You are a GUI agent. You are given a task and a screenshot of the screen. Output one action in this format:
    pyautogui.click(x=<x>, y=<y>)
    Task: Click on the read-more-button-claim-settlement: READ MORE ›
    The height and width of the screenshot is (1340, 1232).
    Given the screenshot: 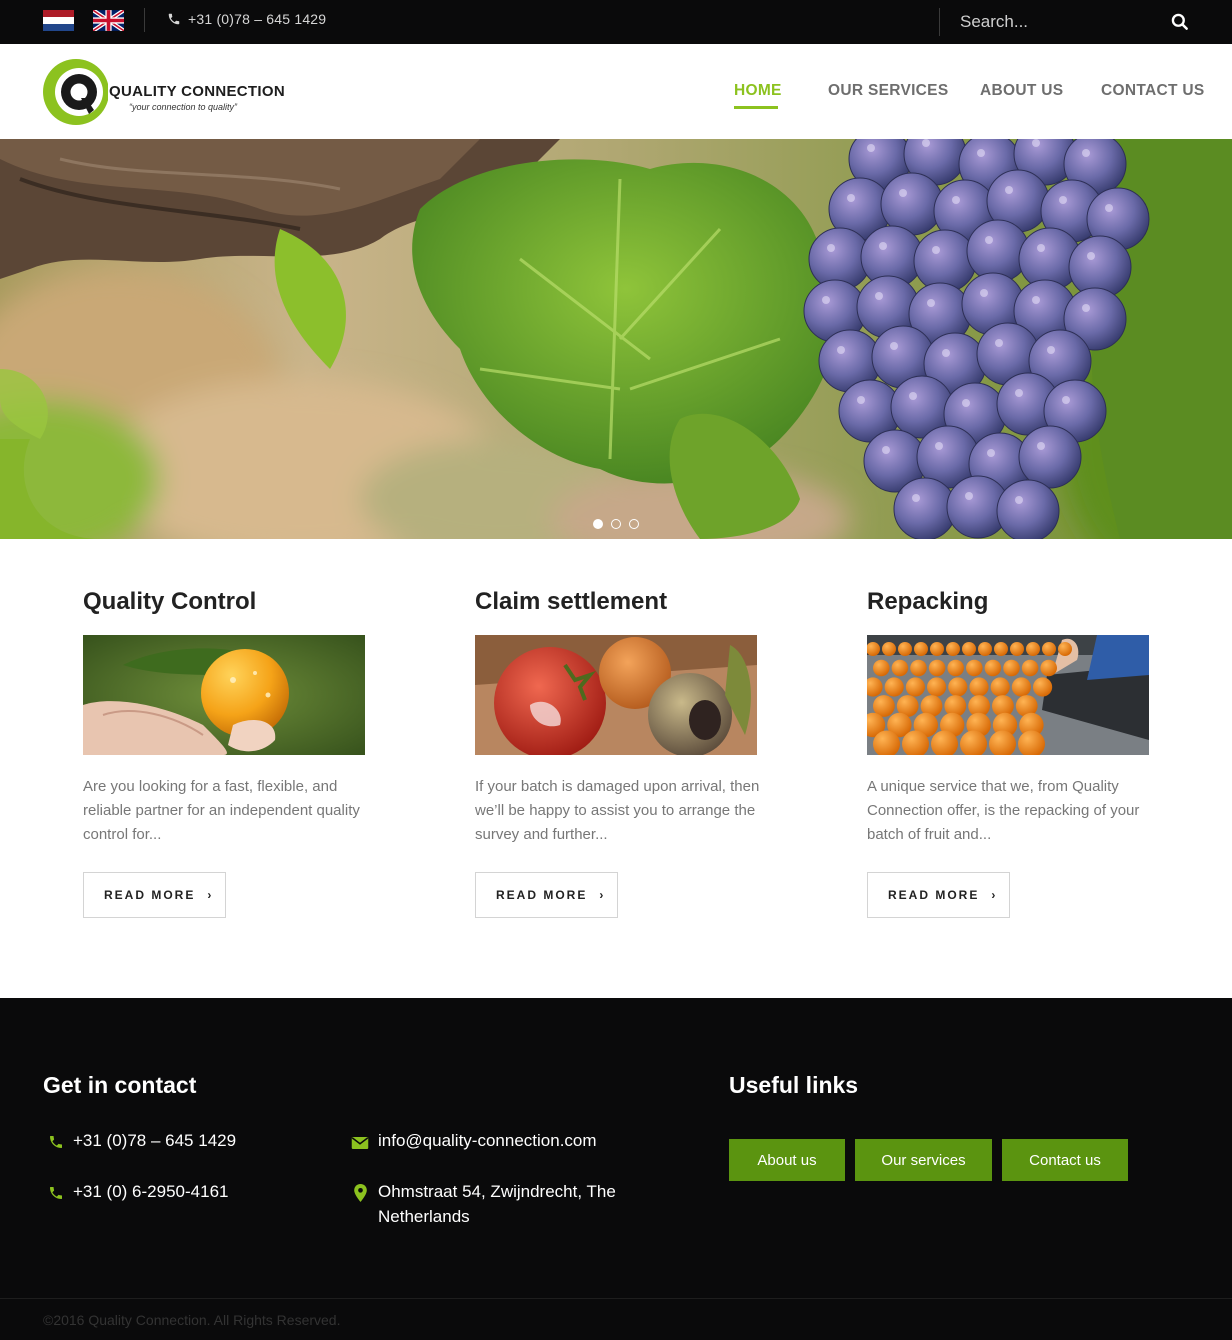 What is the action you would take?
    pyautogui.click(x=546, y=895)
    